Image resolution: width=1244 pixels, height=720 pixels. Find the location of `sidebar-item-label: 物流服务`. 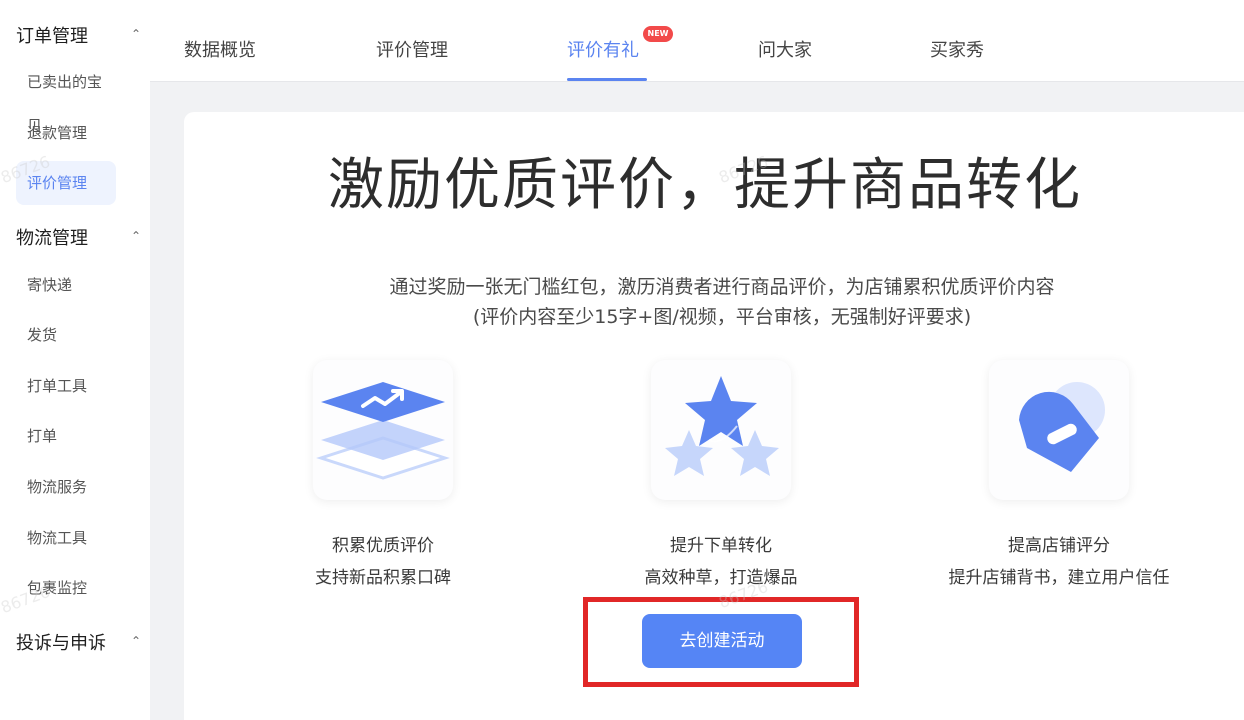

sidebar-item-label: 物流服务 is located at coordinates (57, 487).